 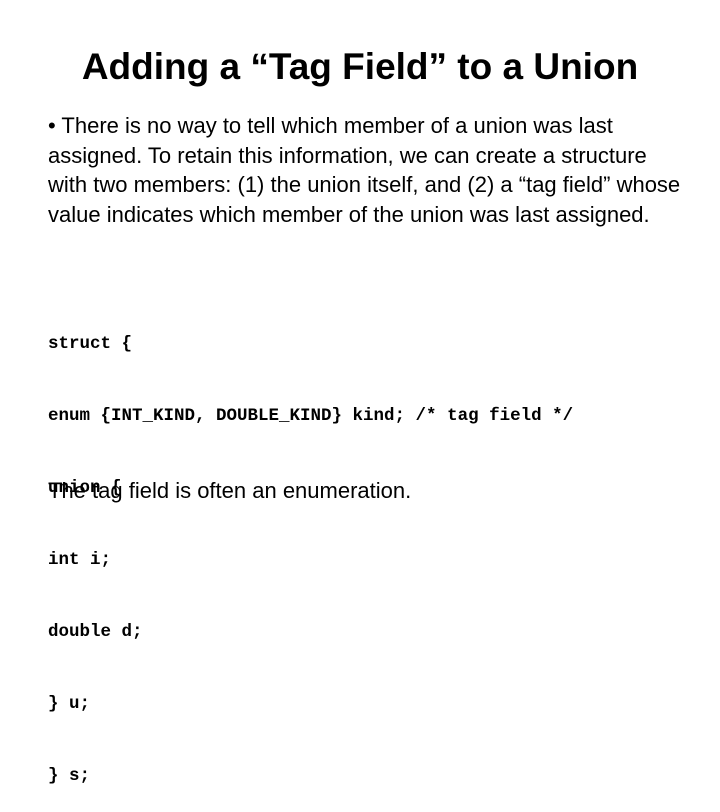 What do you see at coordinates (95, 632) in the screenshot?
I see `code-line: double d;` at bounding box center [95, 632].